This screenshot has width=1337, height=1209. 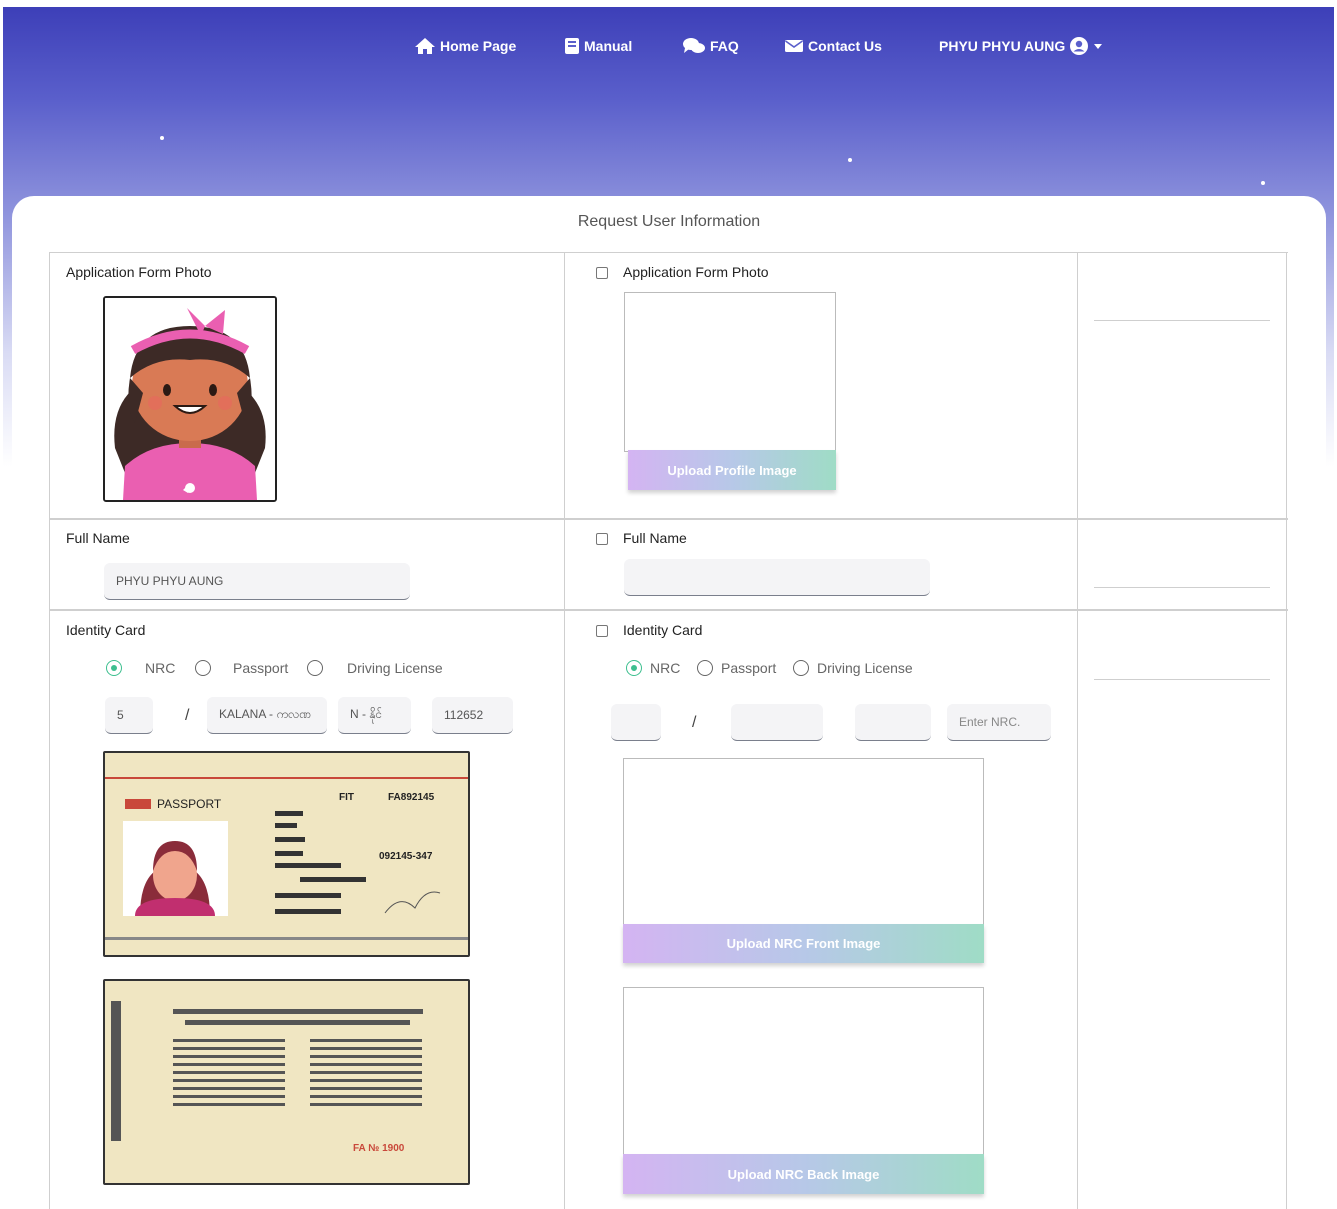 I want to click on nav-manual-label: Manual, so click(x=608, y=46).